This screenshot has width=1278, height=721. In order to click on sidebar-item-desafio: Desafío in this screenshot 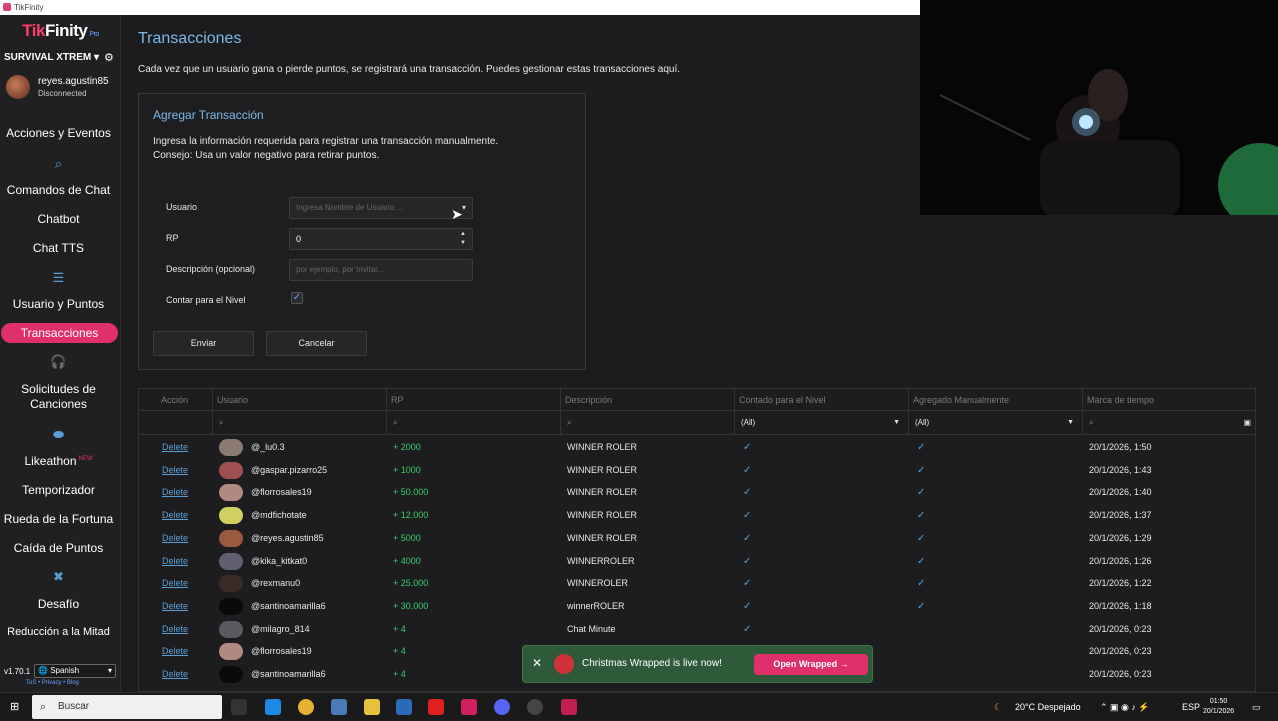, I will do `click(58, 604)`.